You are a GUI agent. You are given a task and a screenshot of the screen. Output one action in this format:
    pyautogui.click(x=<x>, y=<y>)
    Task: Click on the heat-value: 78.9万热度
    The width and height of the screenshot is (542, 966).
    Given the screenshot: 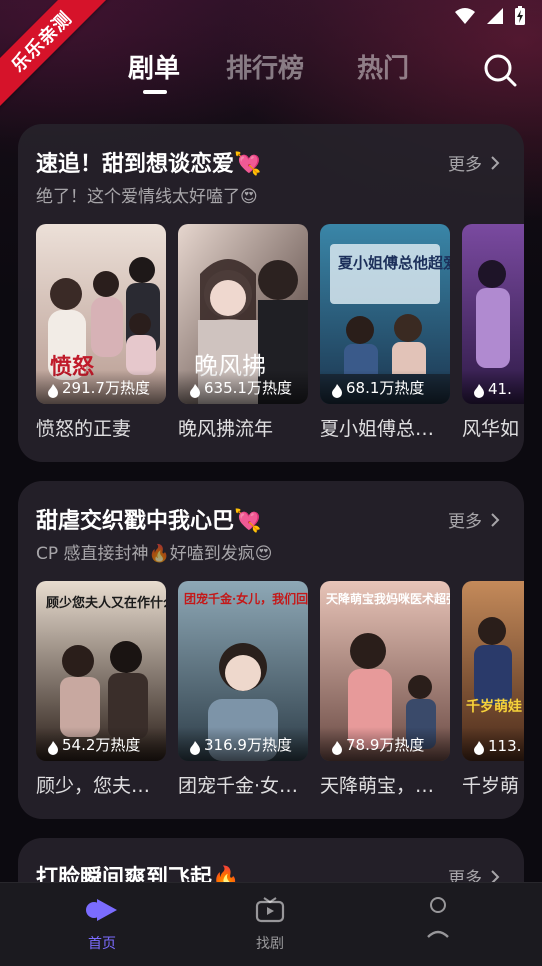 What is the action you would take?
    pyautogui.click(x=385, y=745)
    